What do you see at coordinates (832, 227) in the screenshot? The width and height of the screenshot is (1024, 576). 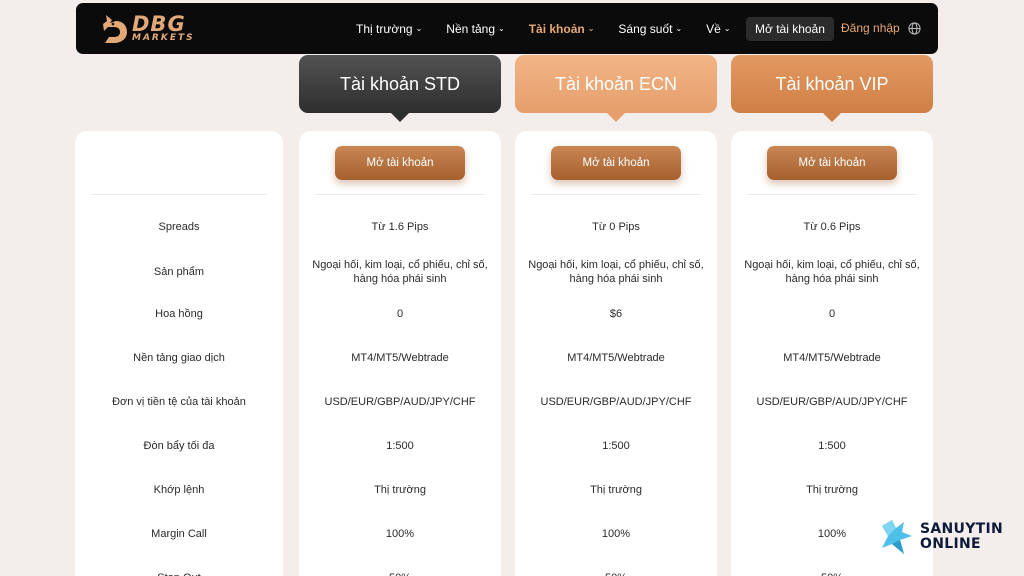 I see `vip-spreads: Từ 0.6 Pips` at bounding box center [832, 227].